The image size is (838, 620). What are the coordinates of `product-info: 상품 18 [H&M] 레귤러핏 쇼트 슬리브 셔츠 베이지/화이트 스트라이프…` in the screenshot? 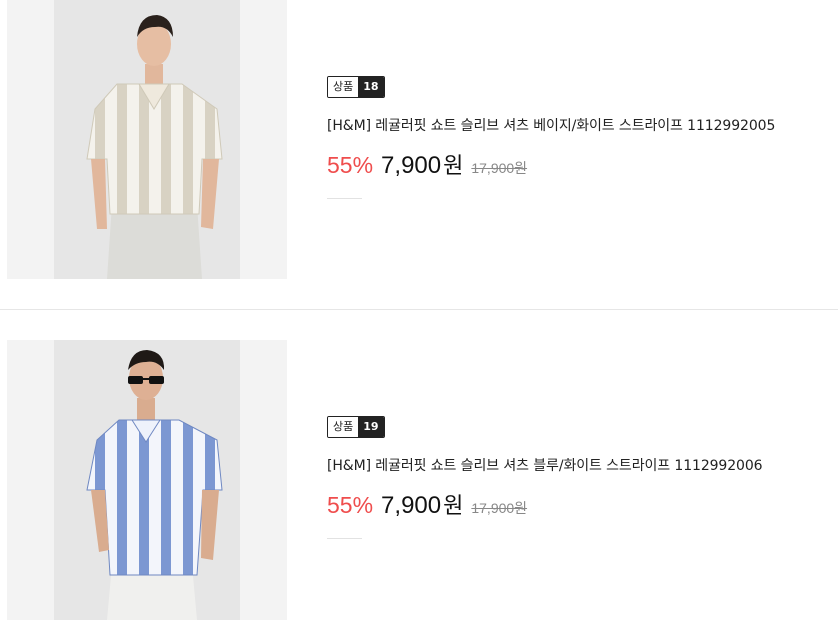 It's located at (551, 137).